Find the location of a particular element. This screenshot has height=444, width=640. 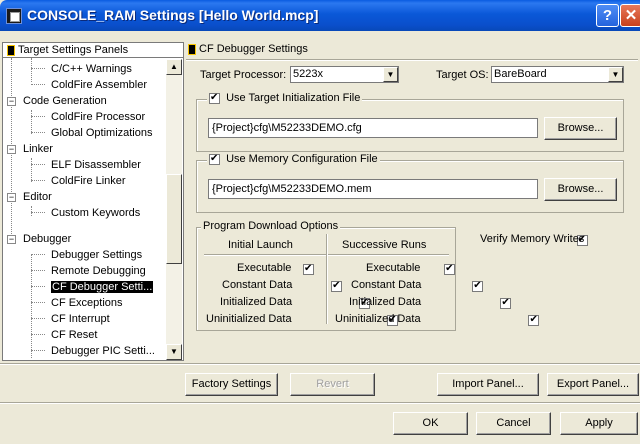

cancel-button: Cancel is located at coordinates (513, 423).